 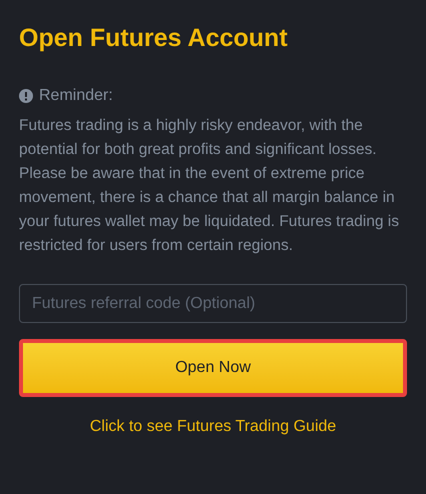 I want to click on open-now-button: Open Now, so click(x=213, y=368).